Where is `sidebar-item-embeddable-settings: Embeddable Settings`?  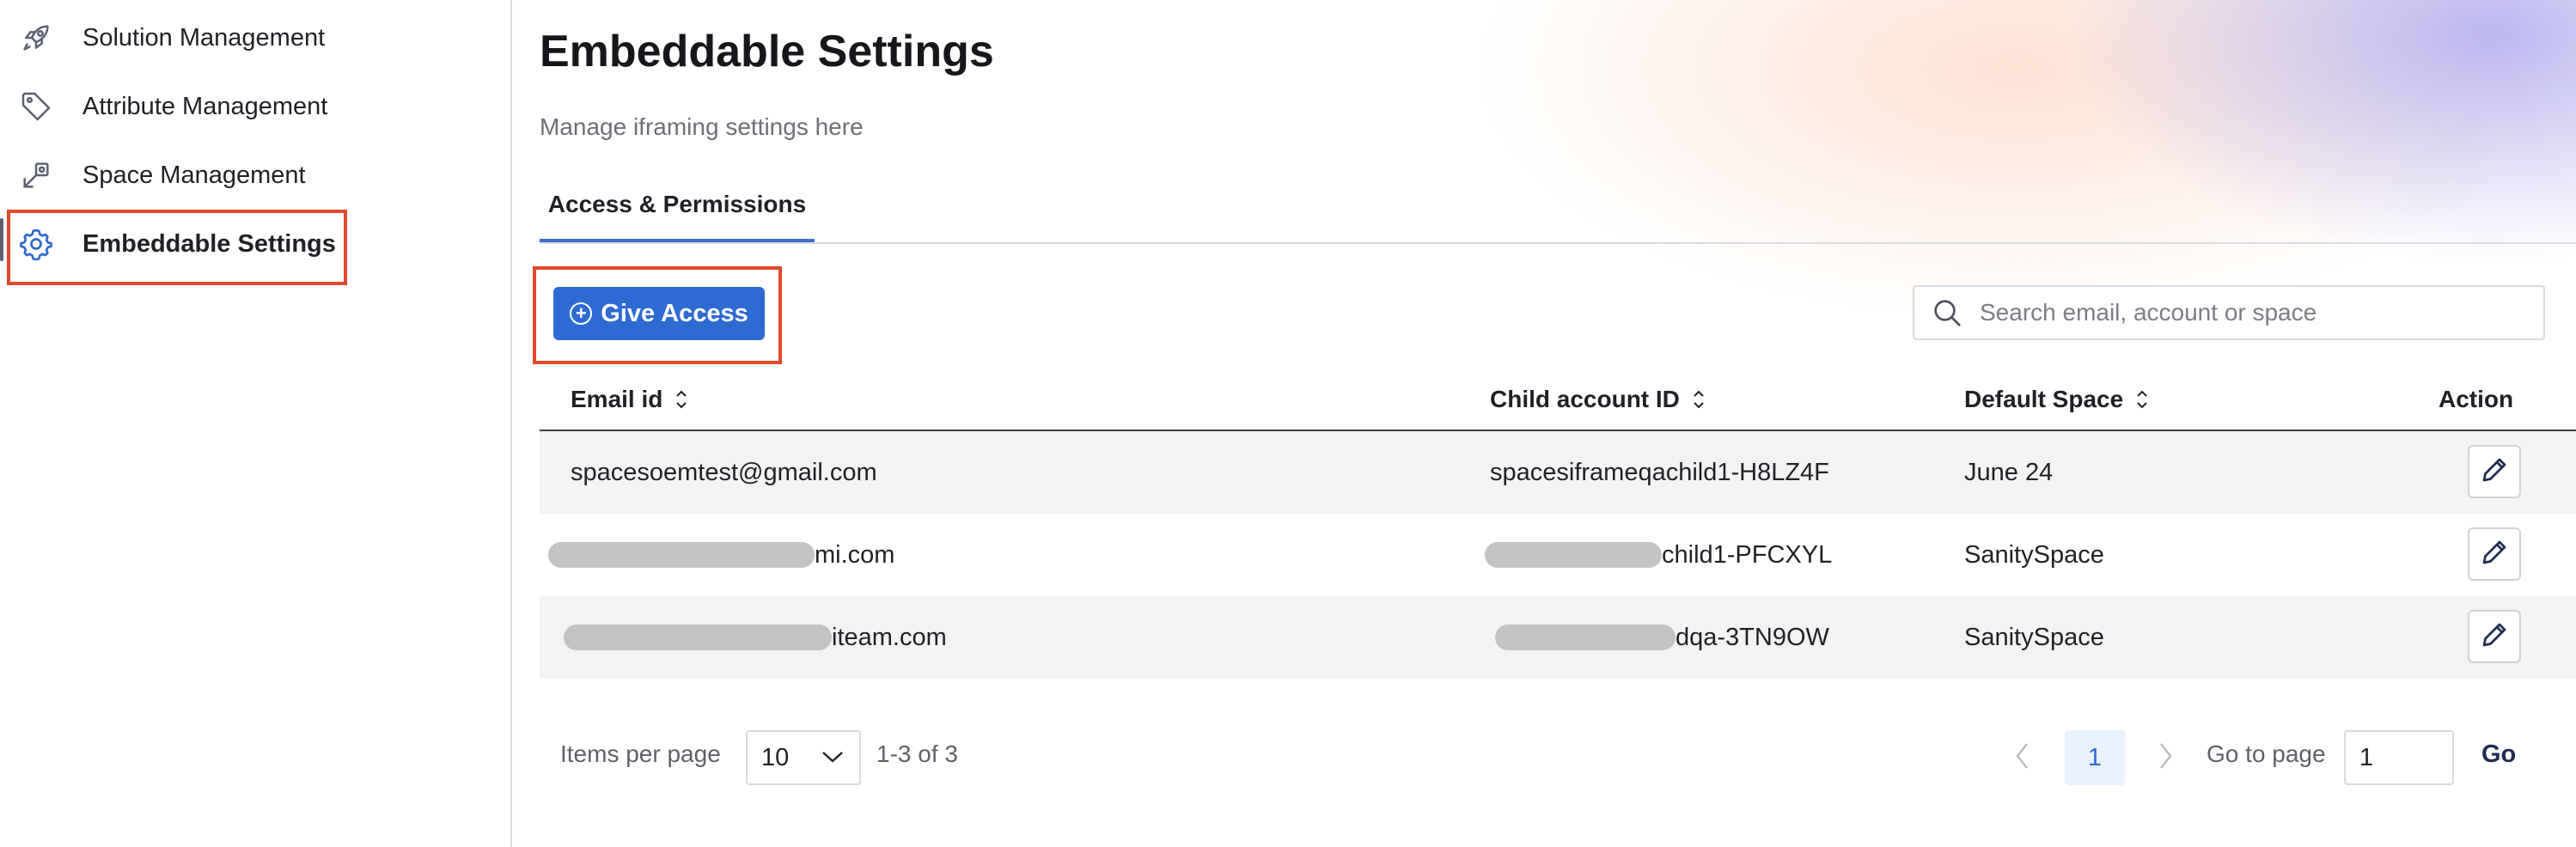
sidebar-item-embeddable-settings: Embeddable Settings is located at coordinates (176, 244).